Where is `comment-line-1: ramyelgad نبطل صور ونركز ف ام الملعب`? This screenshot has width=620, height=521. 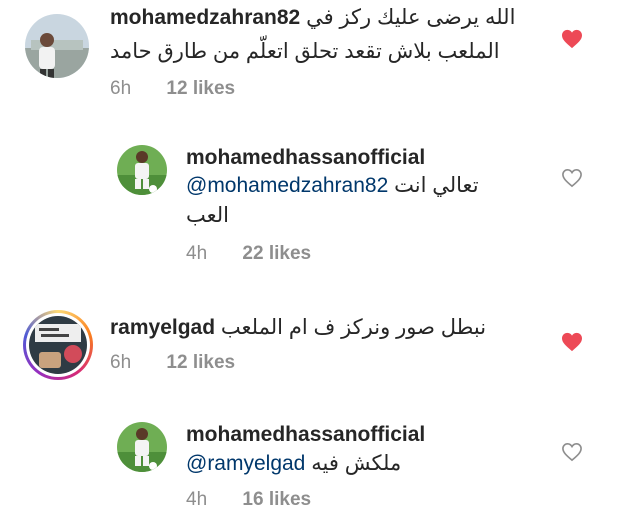 comment-line-1: ramyelgad نبطل صور ونركز ف ام الملعب is located at coordinates (298, 328).